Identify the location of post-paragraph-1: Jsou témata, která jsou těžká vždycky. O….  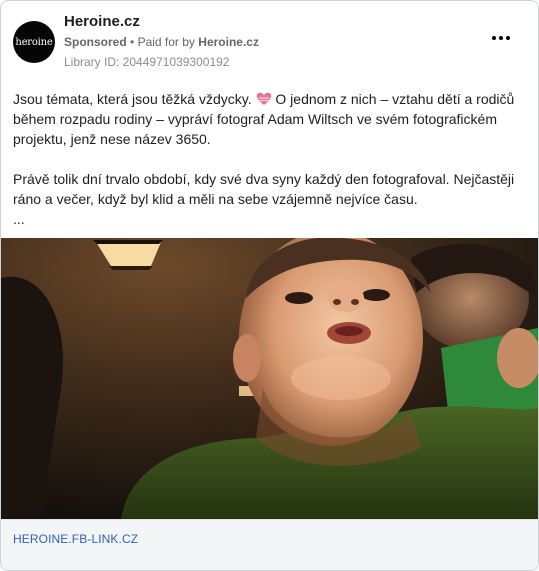
(269, 119).